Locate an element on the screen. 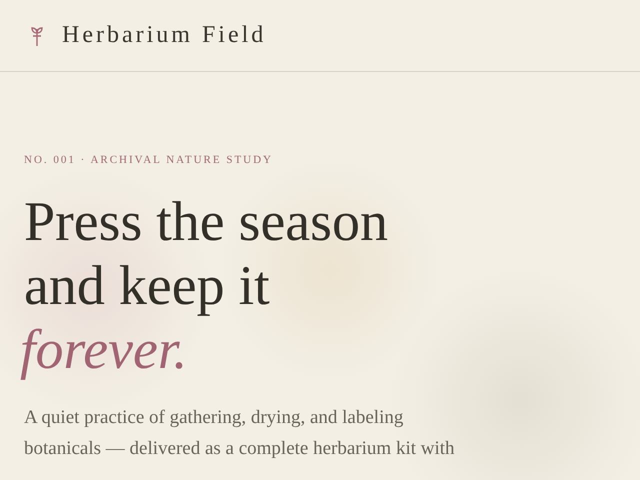 This screenshot has width=640, height=480. lead-paragraph: A quiet practice of gathering, drying, and labeling botanicals — delivered as a complete herbarium kit with is located at coordinates (240, 433).